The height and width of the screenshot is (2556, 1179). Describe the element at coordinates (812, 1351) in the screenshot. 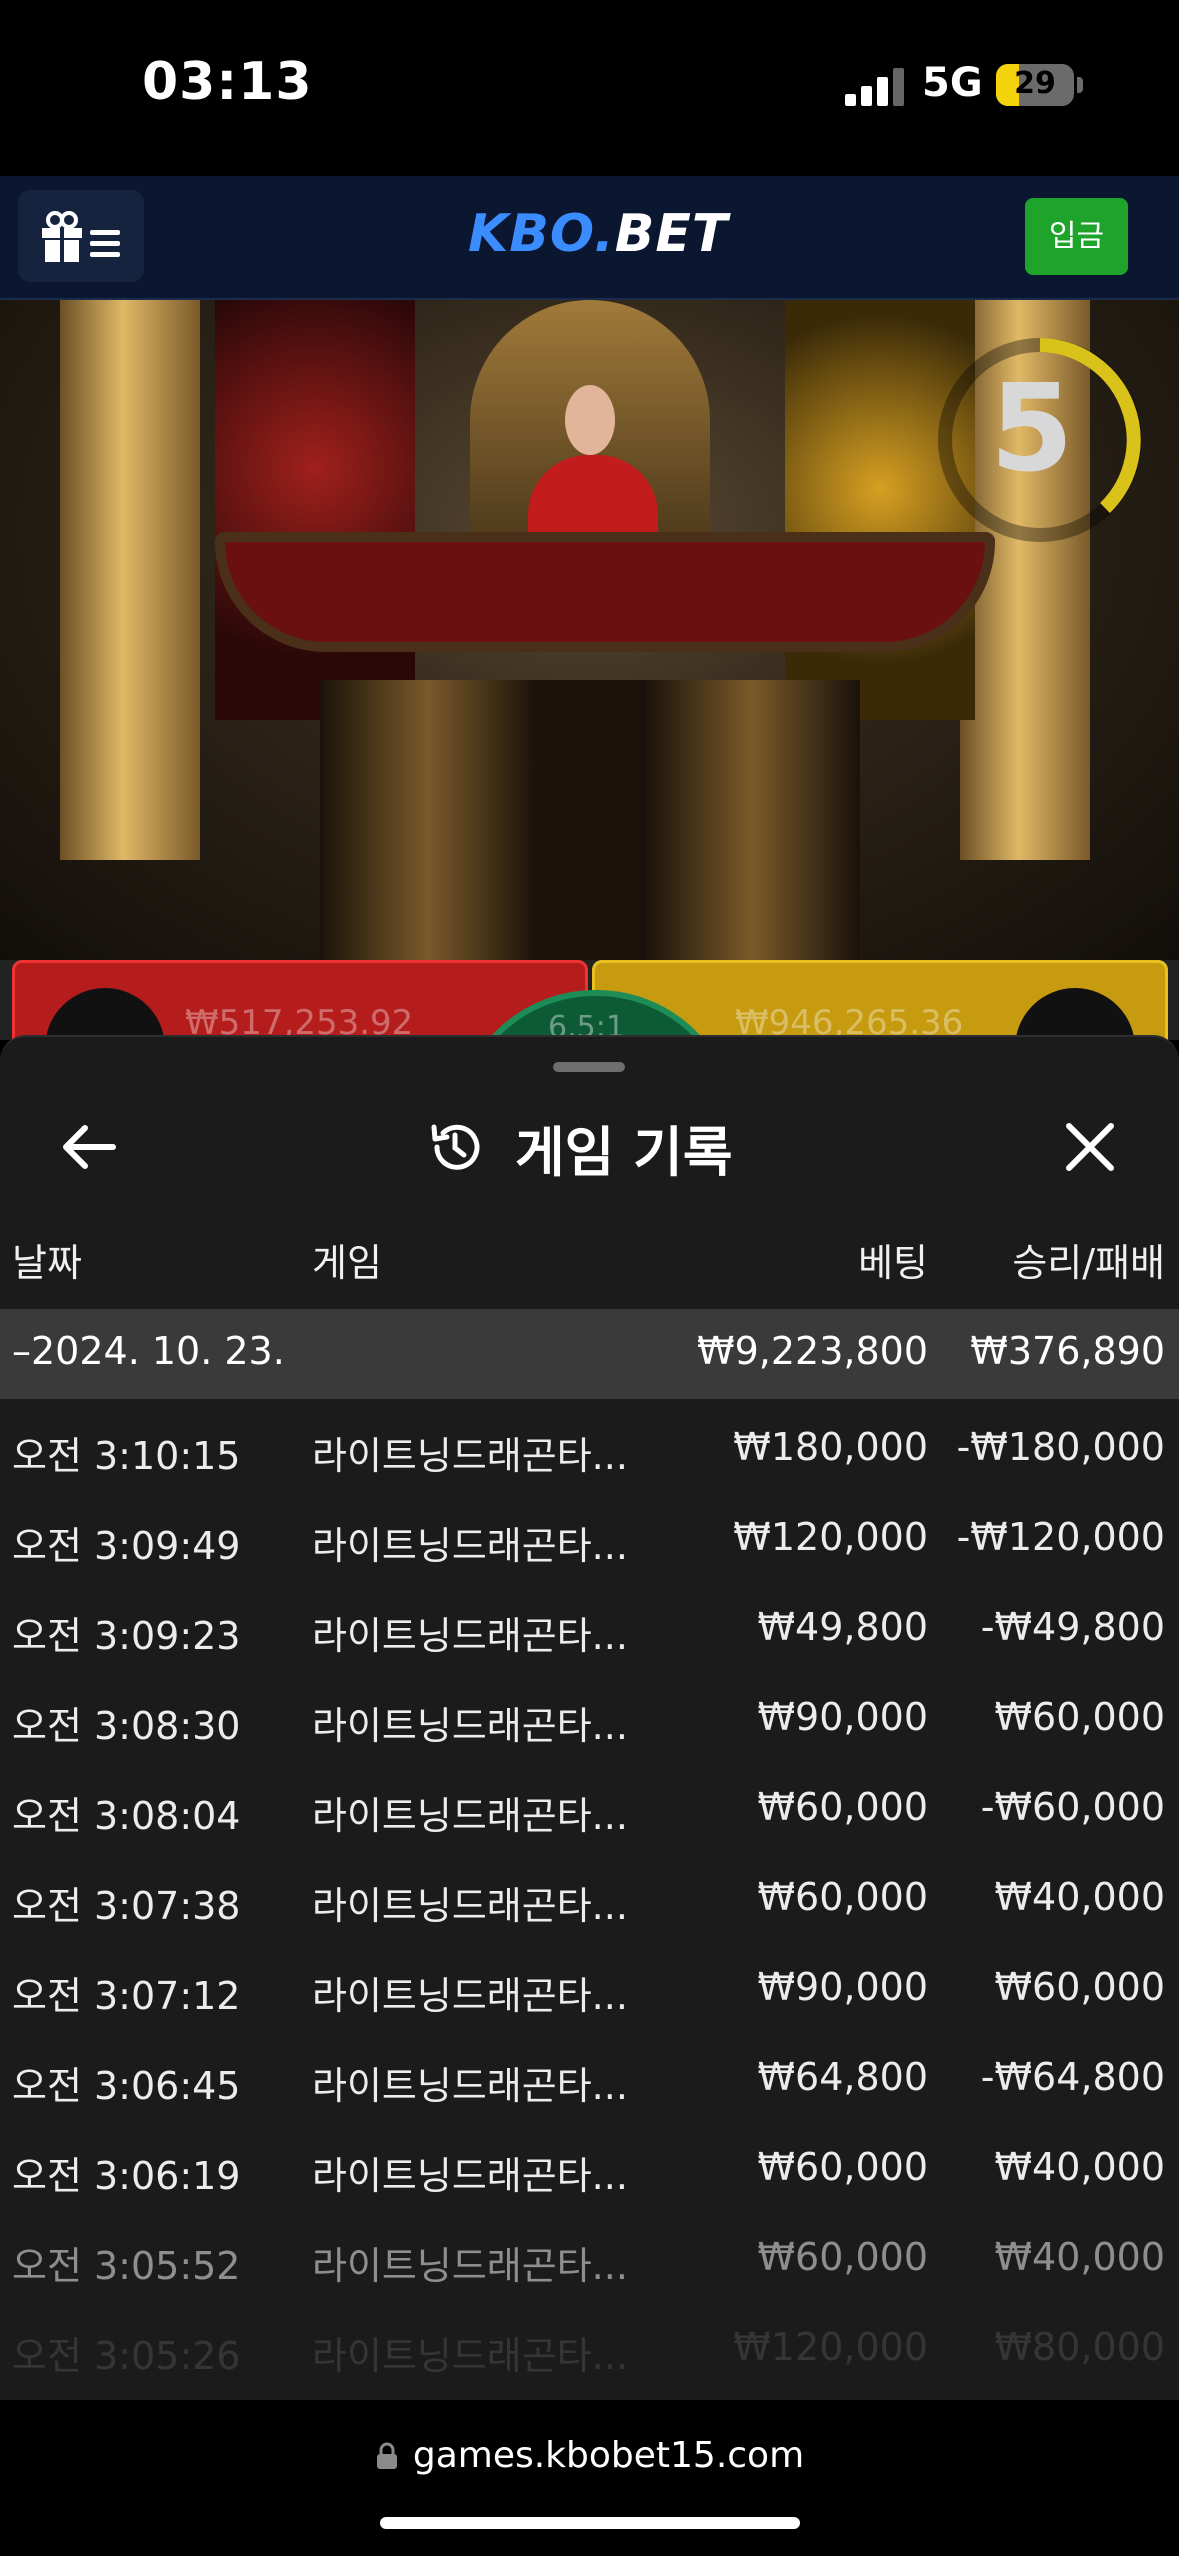

I see `summary-bet: ₩9,223,800` at that location.